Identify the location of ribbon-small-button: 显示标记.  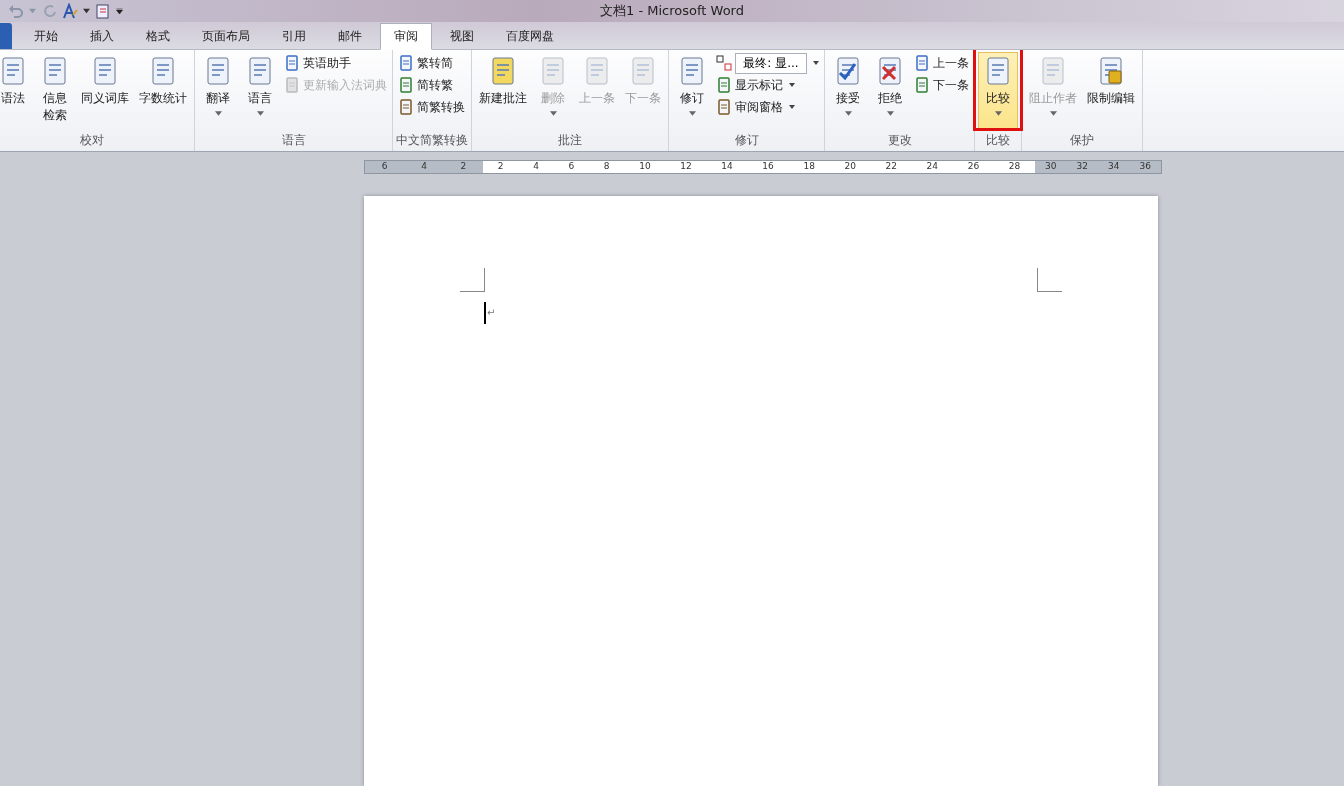
(767, 85).